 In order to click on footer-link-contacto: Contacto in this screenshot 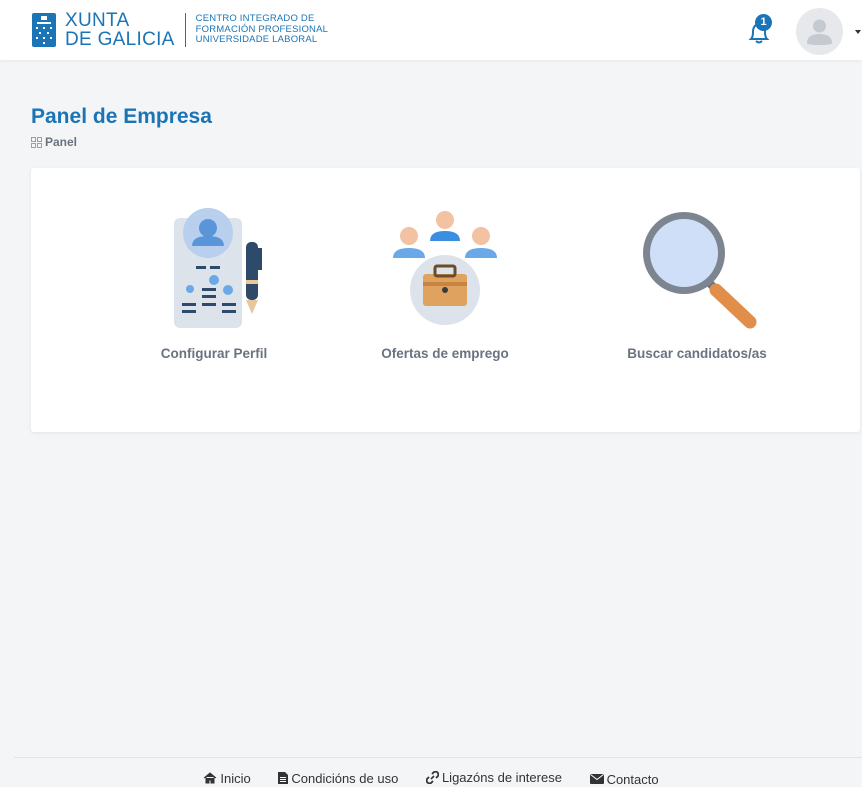, I will do `click(624, 779)`.